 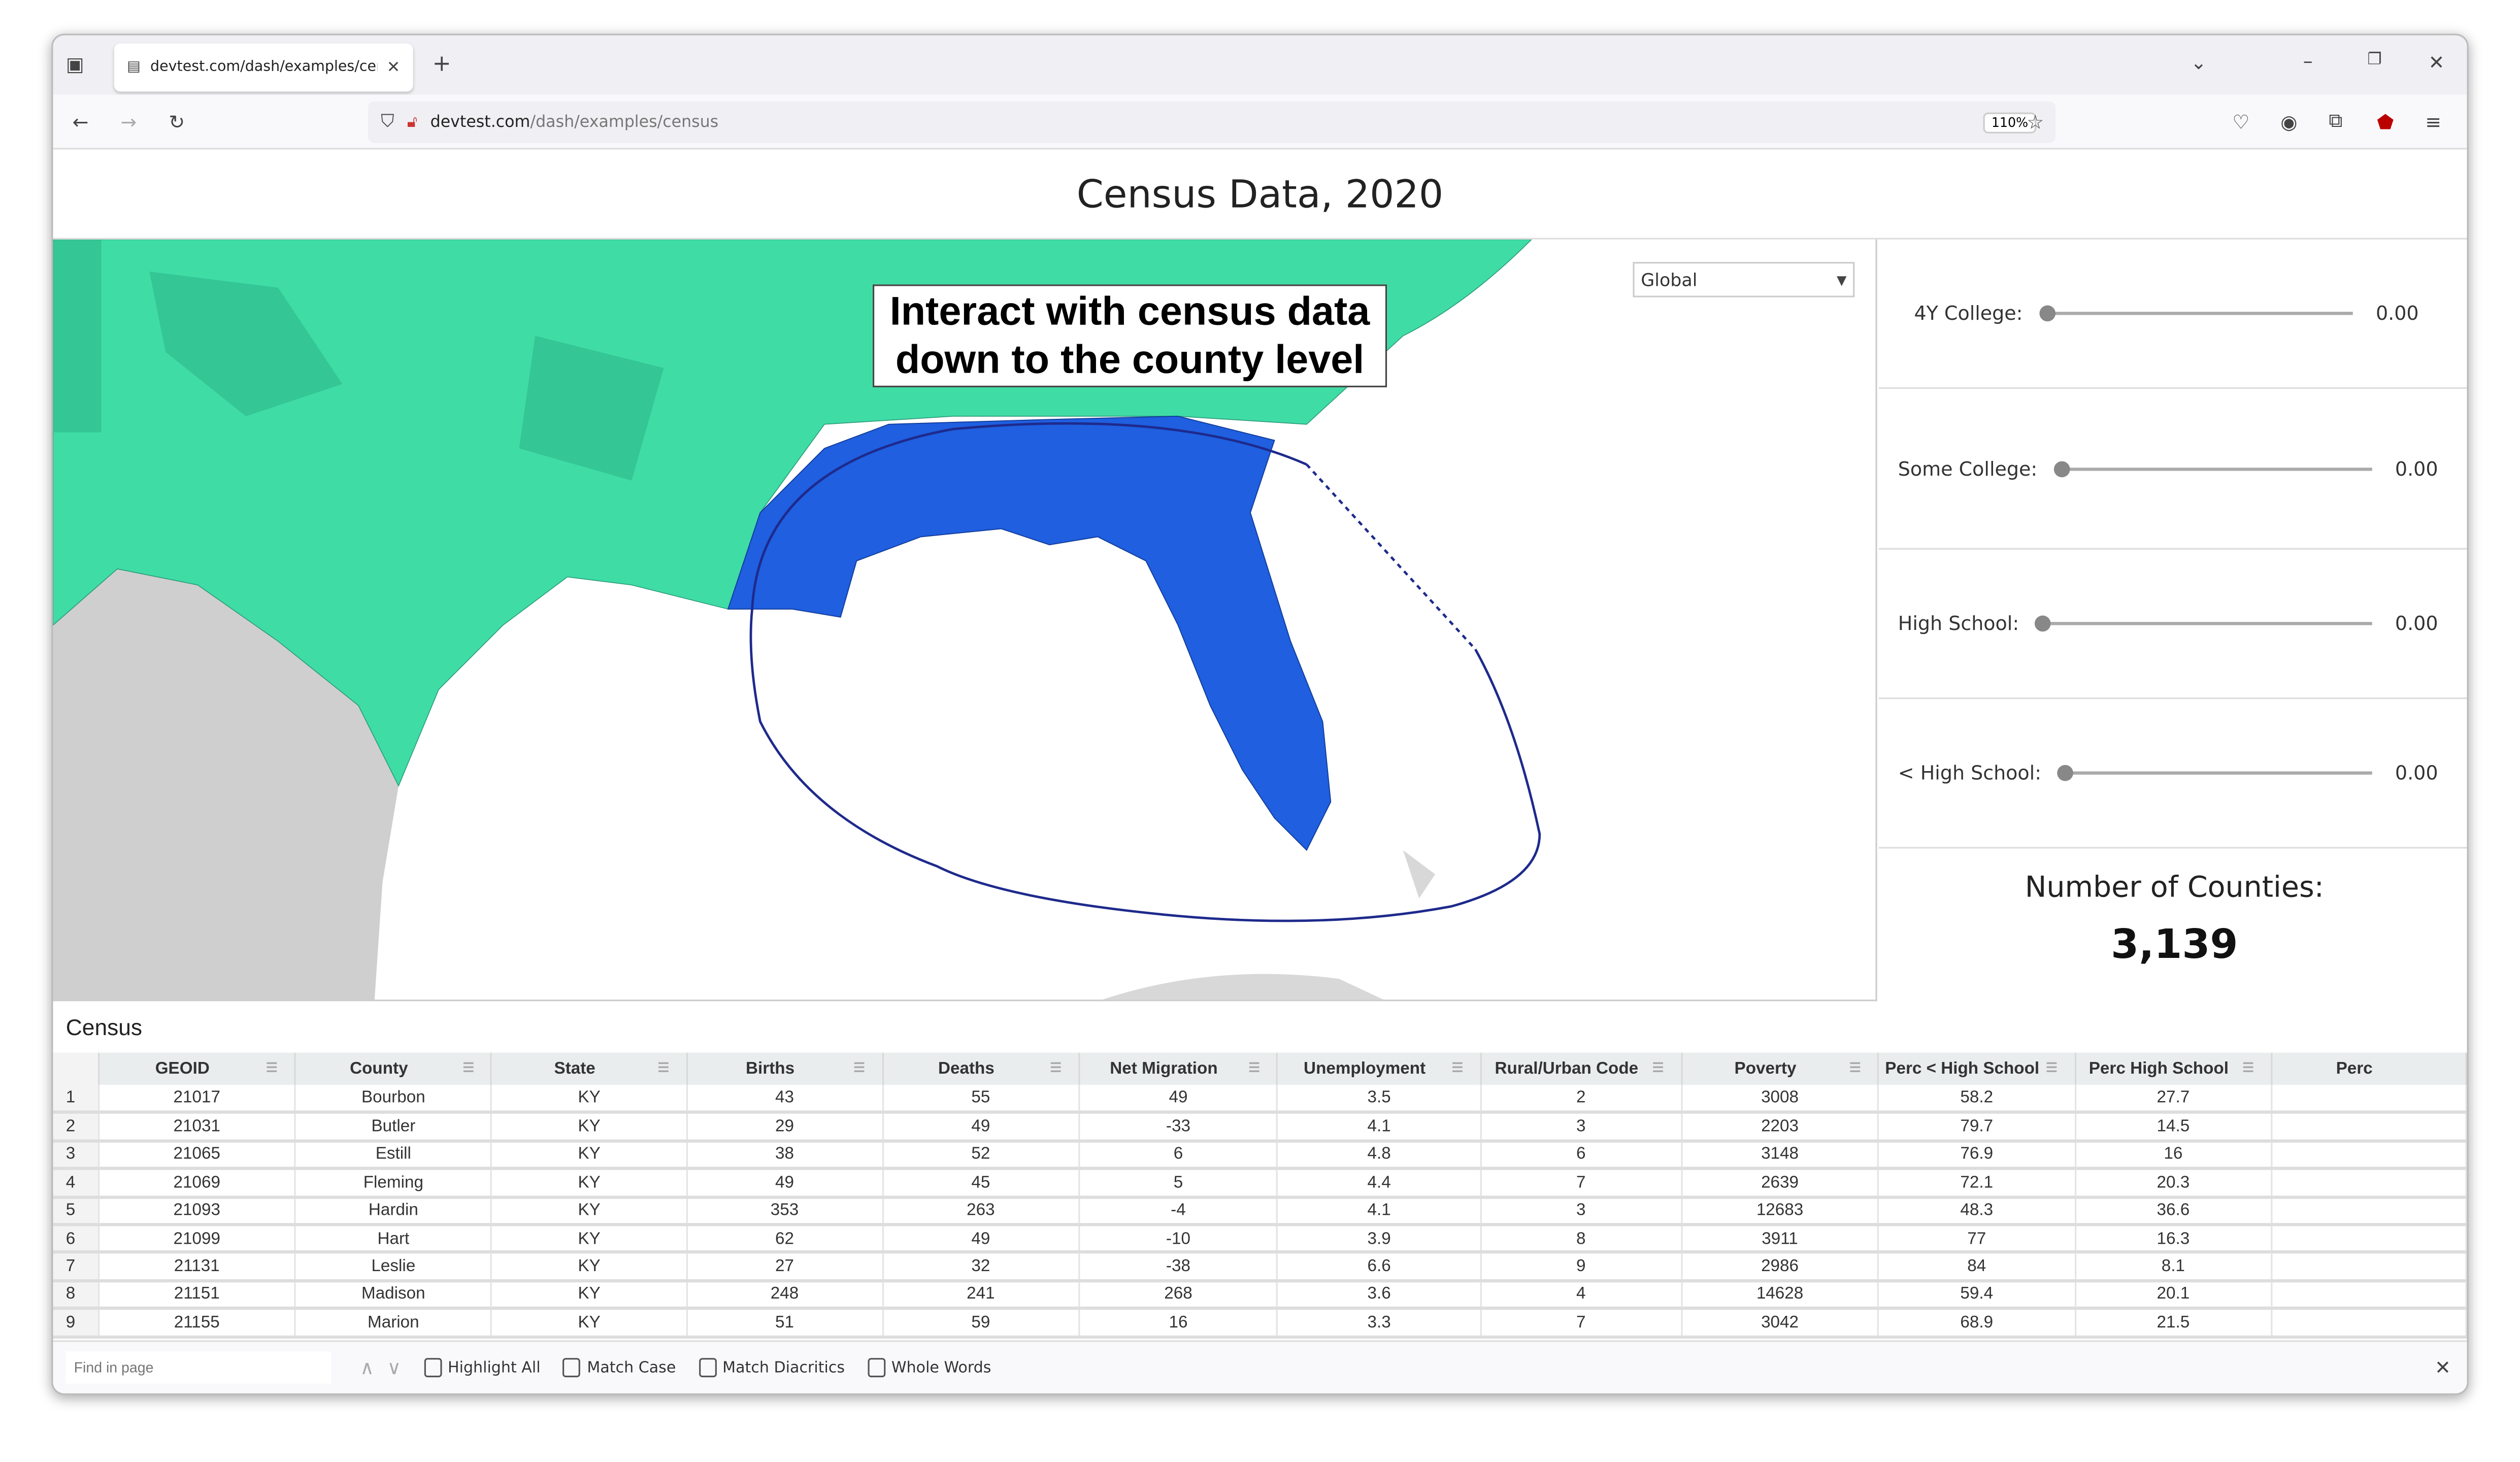 I want to click on column-header: Deaths ☰, so click(x=981, y=1068).